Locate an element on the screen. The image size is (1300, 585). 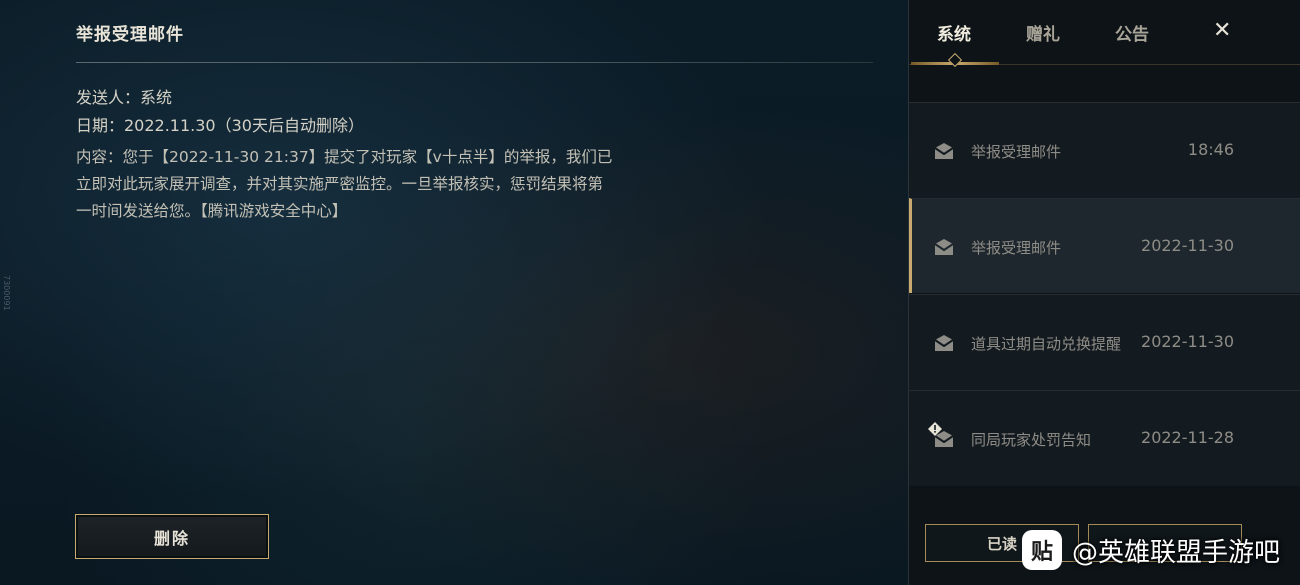
mail-warning-icon-wrap is located at coordinates (941, 436).